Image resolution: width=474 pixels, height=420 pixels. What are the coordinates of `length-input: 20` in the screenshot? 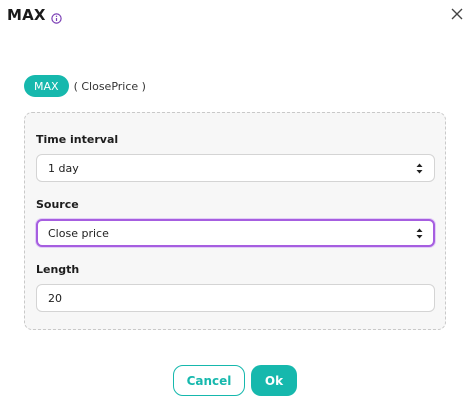 It's located at (235, 298).